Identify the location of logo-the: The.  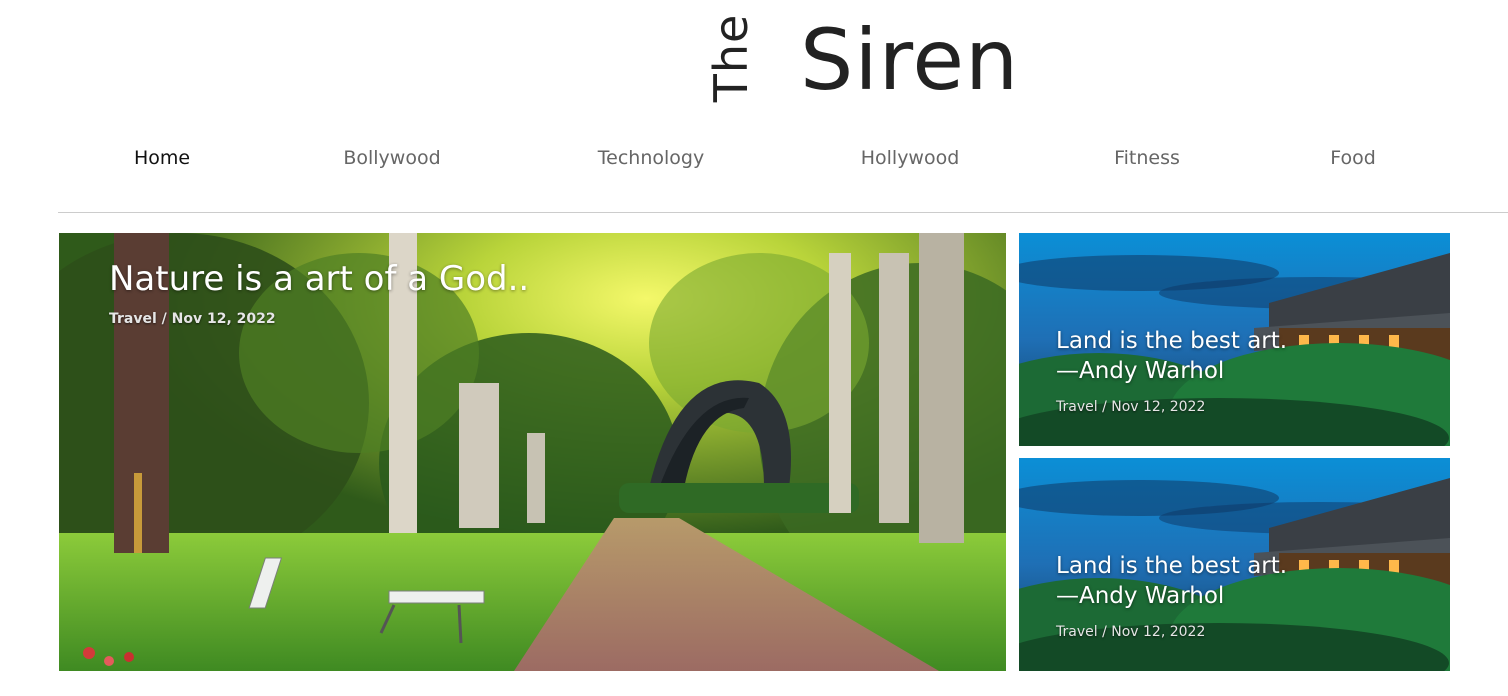
(731, 58).